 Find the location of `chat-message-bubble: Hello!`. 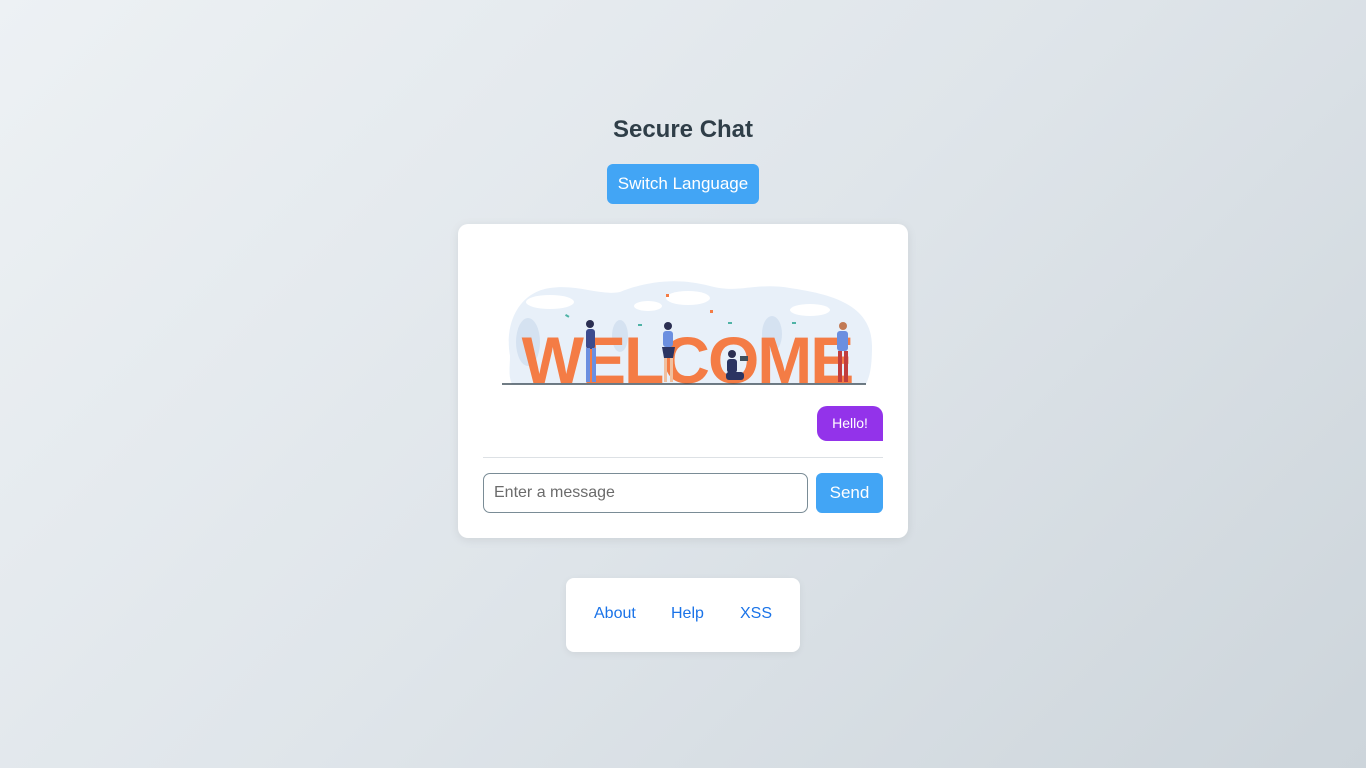

chat-message-bubble: Hello! is located at coordinates (850, 423).